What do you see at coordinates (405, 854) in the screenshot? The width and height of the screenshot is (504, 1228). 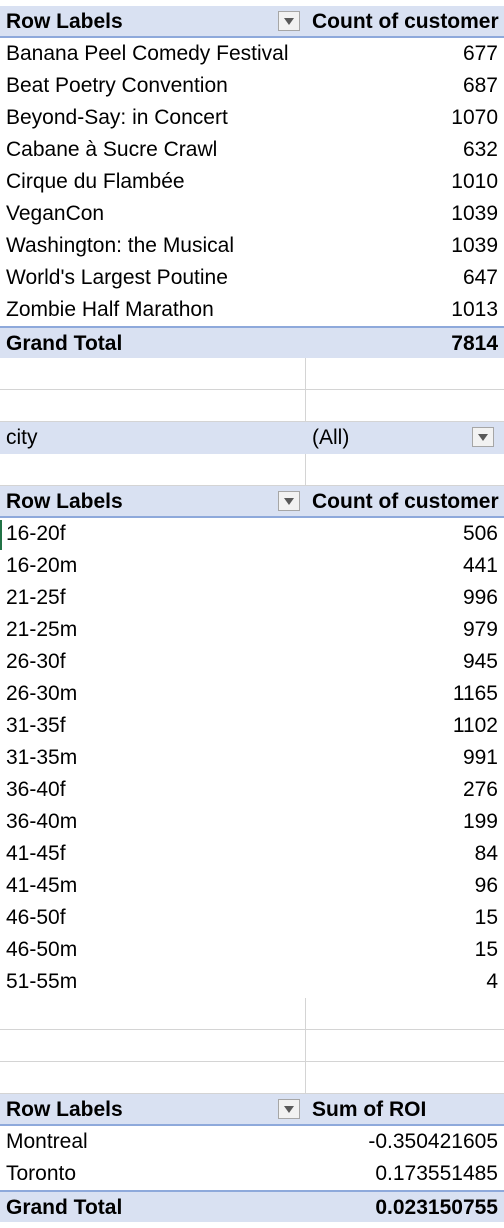 I see `row-value-cell: 84` at bounding box center [405, 854].